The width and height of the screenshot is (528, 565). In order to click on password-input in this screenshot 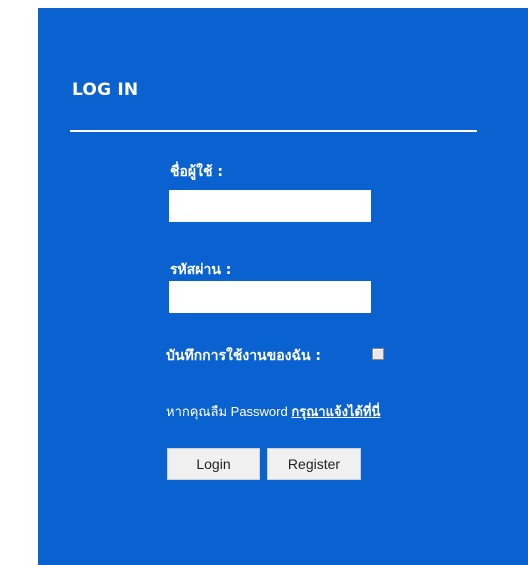, I will do `click(270, 297)`.